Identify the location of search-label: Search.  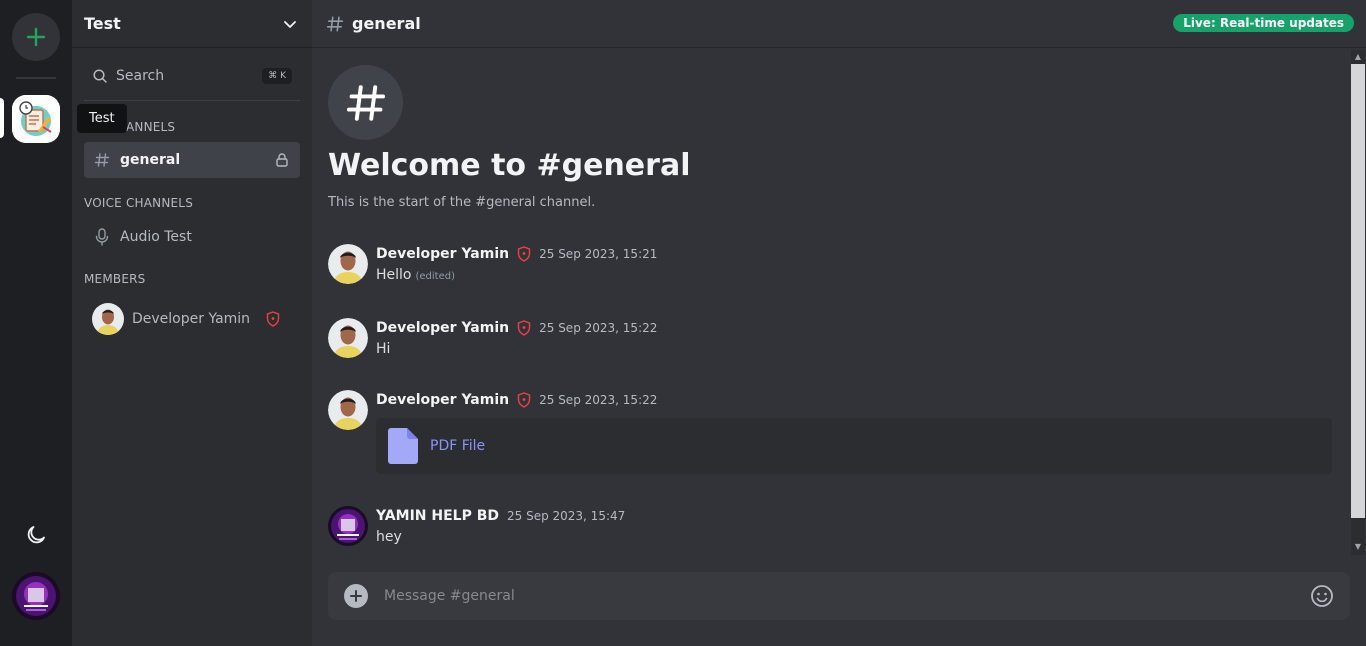
(140, 76).